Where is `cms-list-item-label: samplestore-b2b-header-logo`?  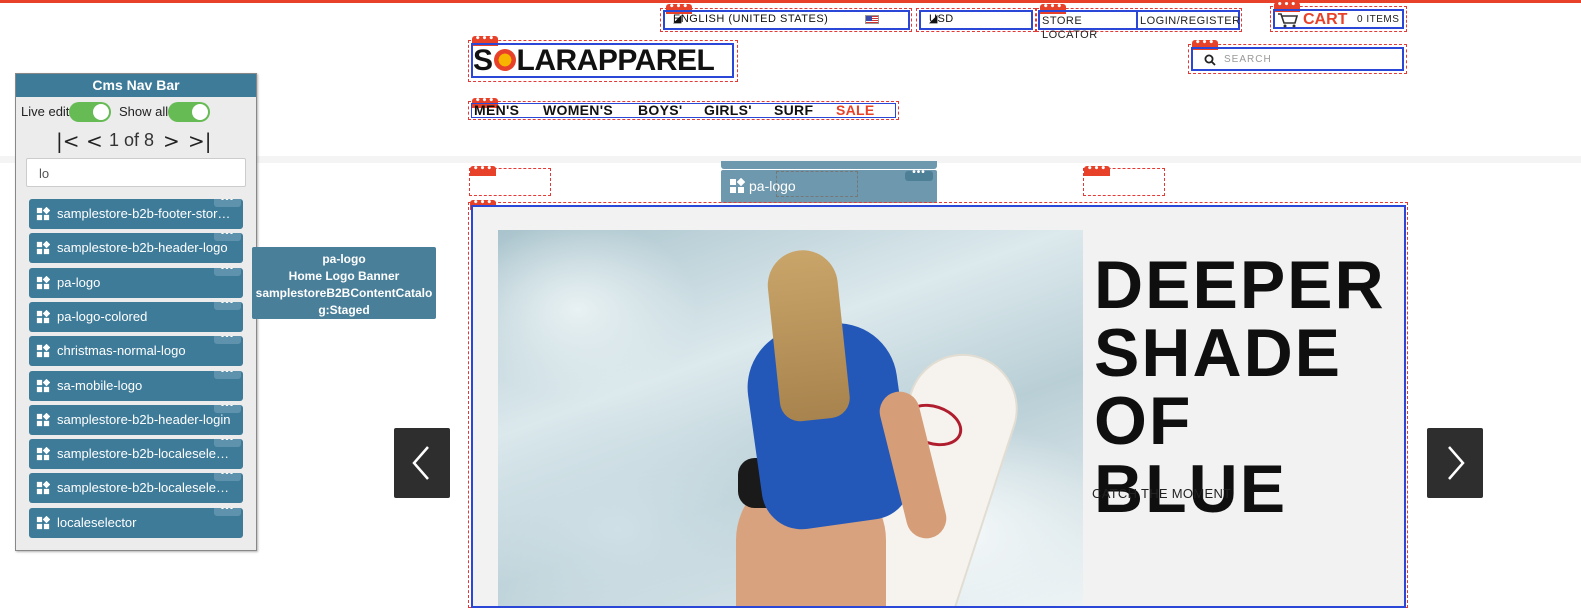
cms-list-item-label: samplestore-b2b-header-logo is located at coordinates (142, 248).